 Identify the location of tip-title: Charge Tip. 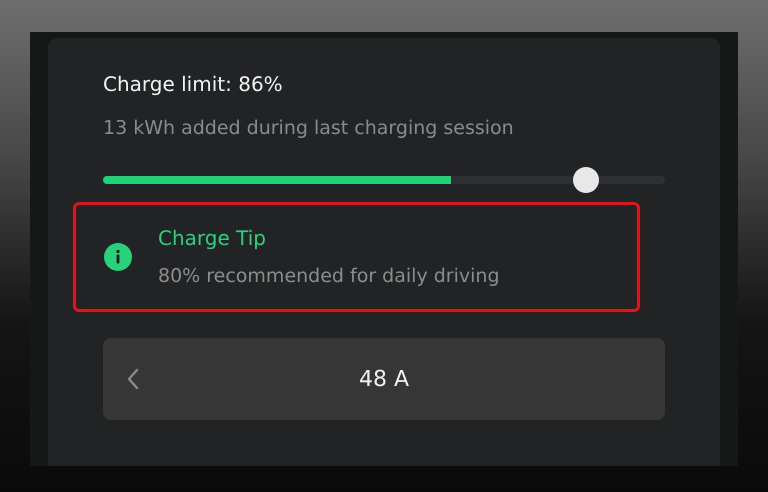
(212, 238).